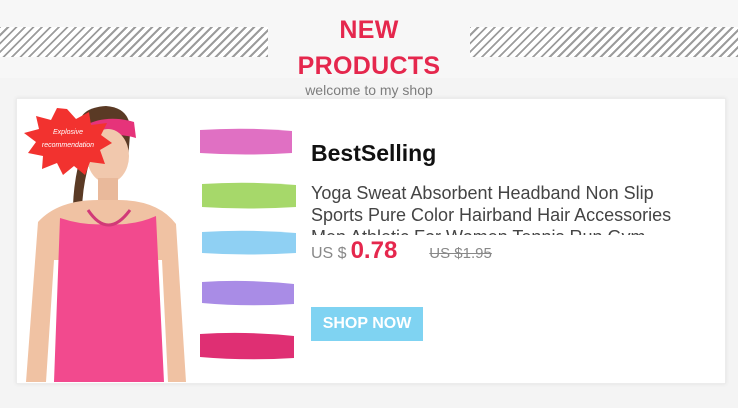 The image size is (738, 408). I want to click on banner-heading: NEW PRODUCTS welcome to my shop, so click(369, 54).